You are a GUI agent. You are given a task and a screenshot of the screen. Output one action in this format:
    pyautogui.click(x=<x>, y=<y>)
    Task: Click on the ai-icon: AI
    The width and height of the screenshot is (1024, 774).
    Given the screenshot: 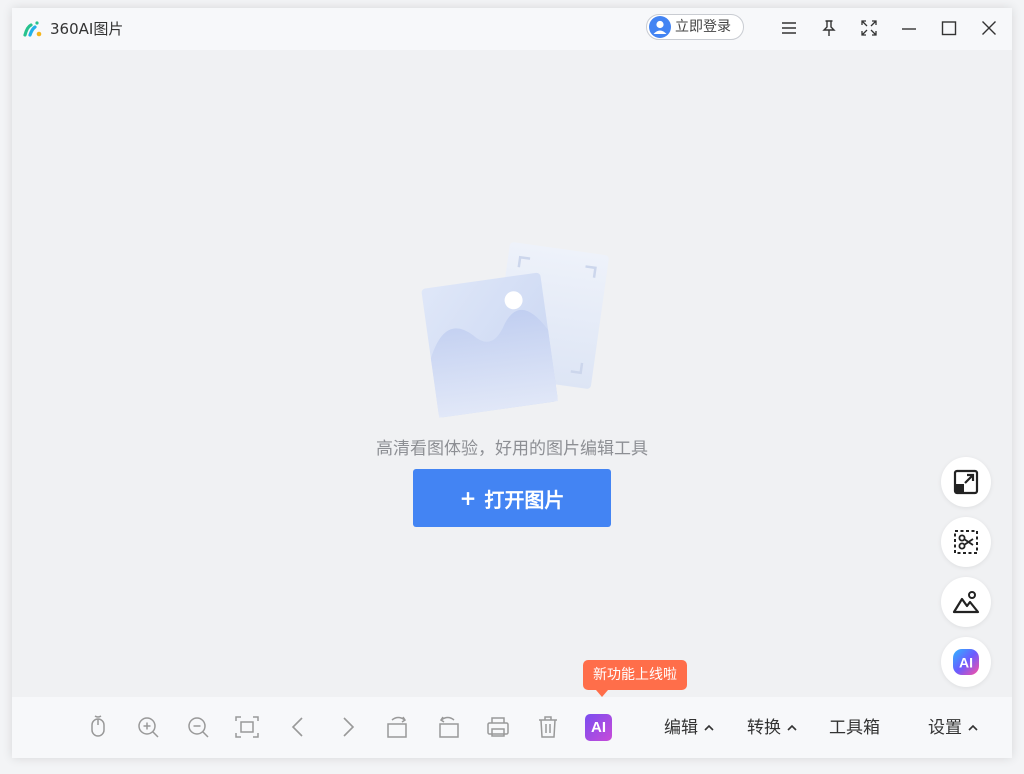 What is the action you would take?
    pyautogui.click(x=966, y=662)
    